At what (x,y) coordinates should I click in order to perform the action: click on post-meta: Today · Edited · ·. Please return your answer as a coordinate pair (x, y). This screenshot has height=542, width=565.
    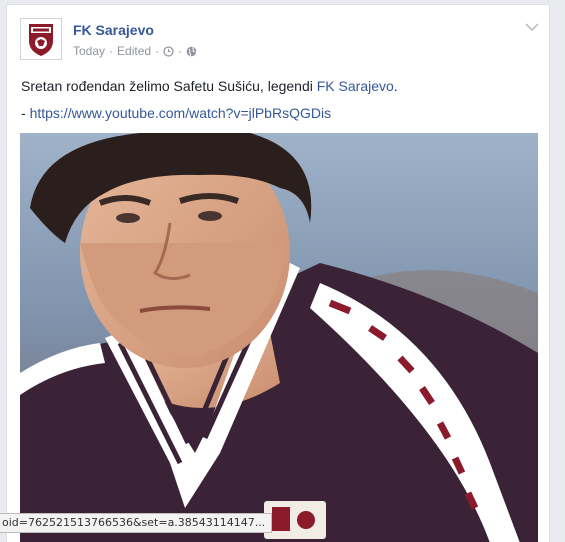
    Looking at the image, I should click on (135, 51).